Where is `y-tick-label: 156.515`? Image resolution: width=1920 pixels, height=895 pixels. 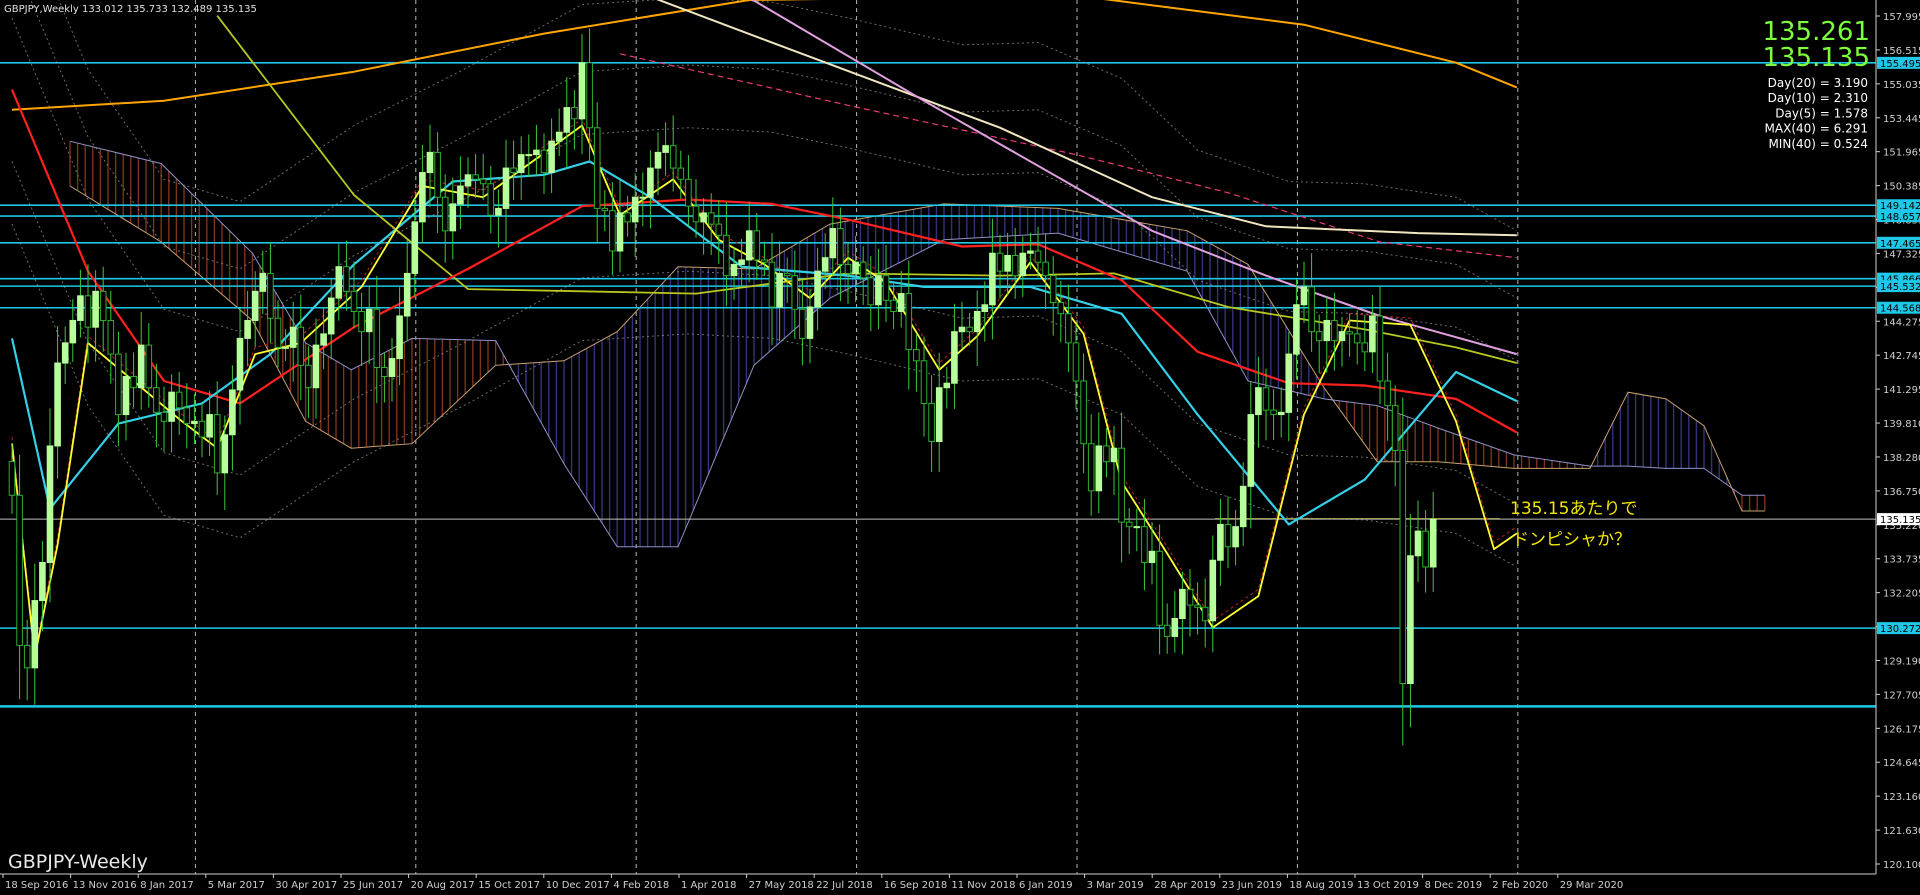
y-tick-label: 156.515 is located at coordinates (1901, 51).